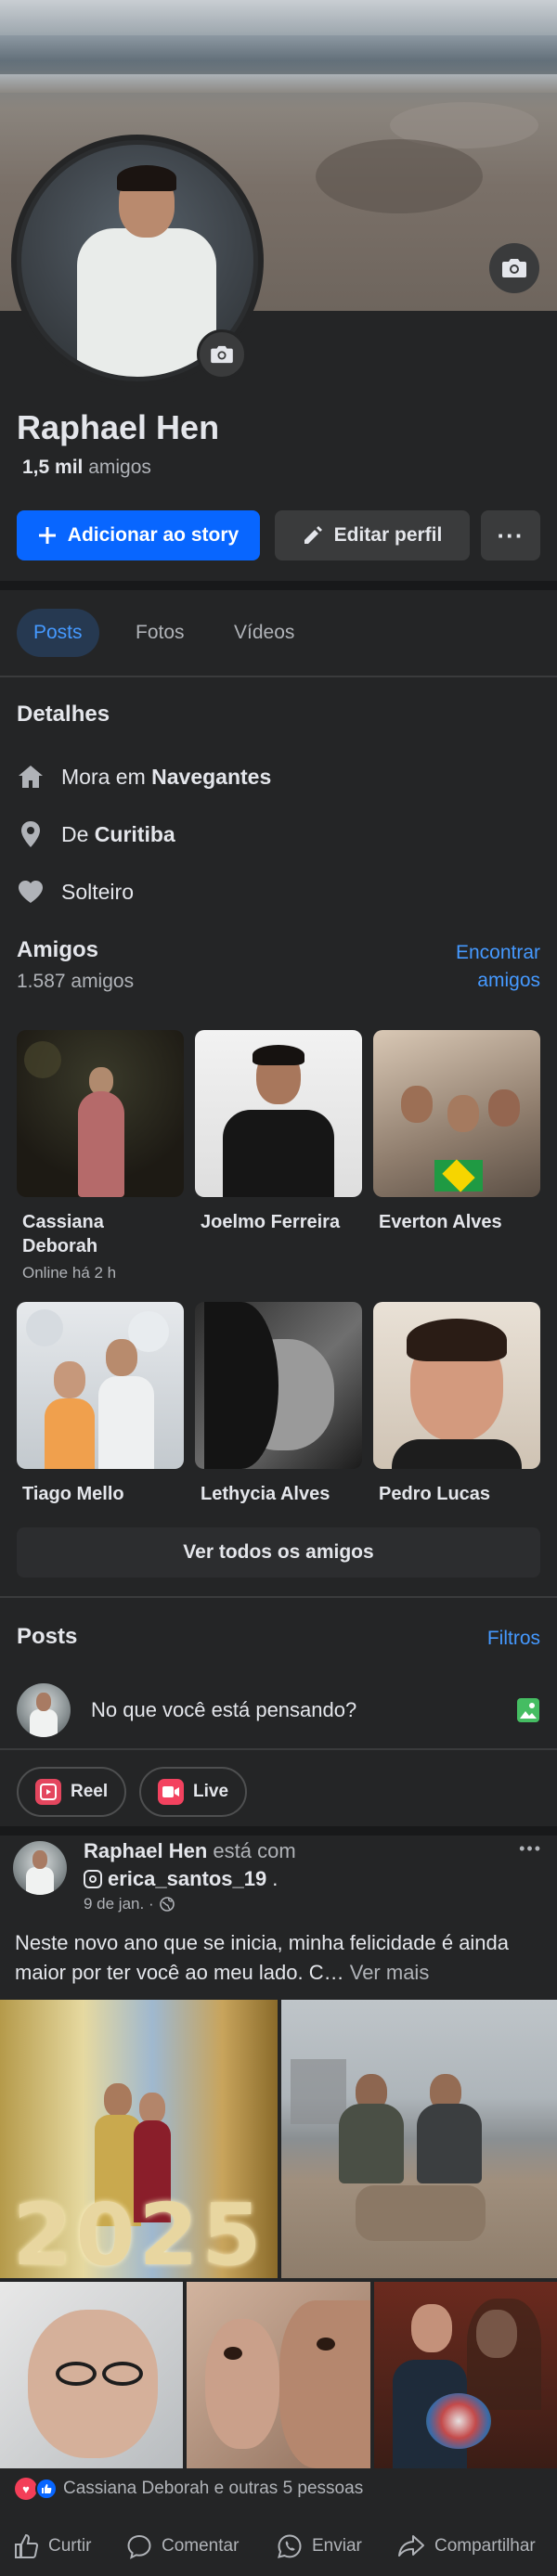 The height and width of the screenshot is (2576, 557). What do you see at coordinates (69, 1273) in the screenshot?
I see `friend-status: Online há 2 h` at bounding box center [69, 1273].